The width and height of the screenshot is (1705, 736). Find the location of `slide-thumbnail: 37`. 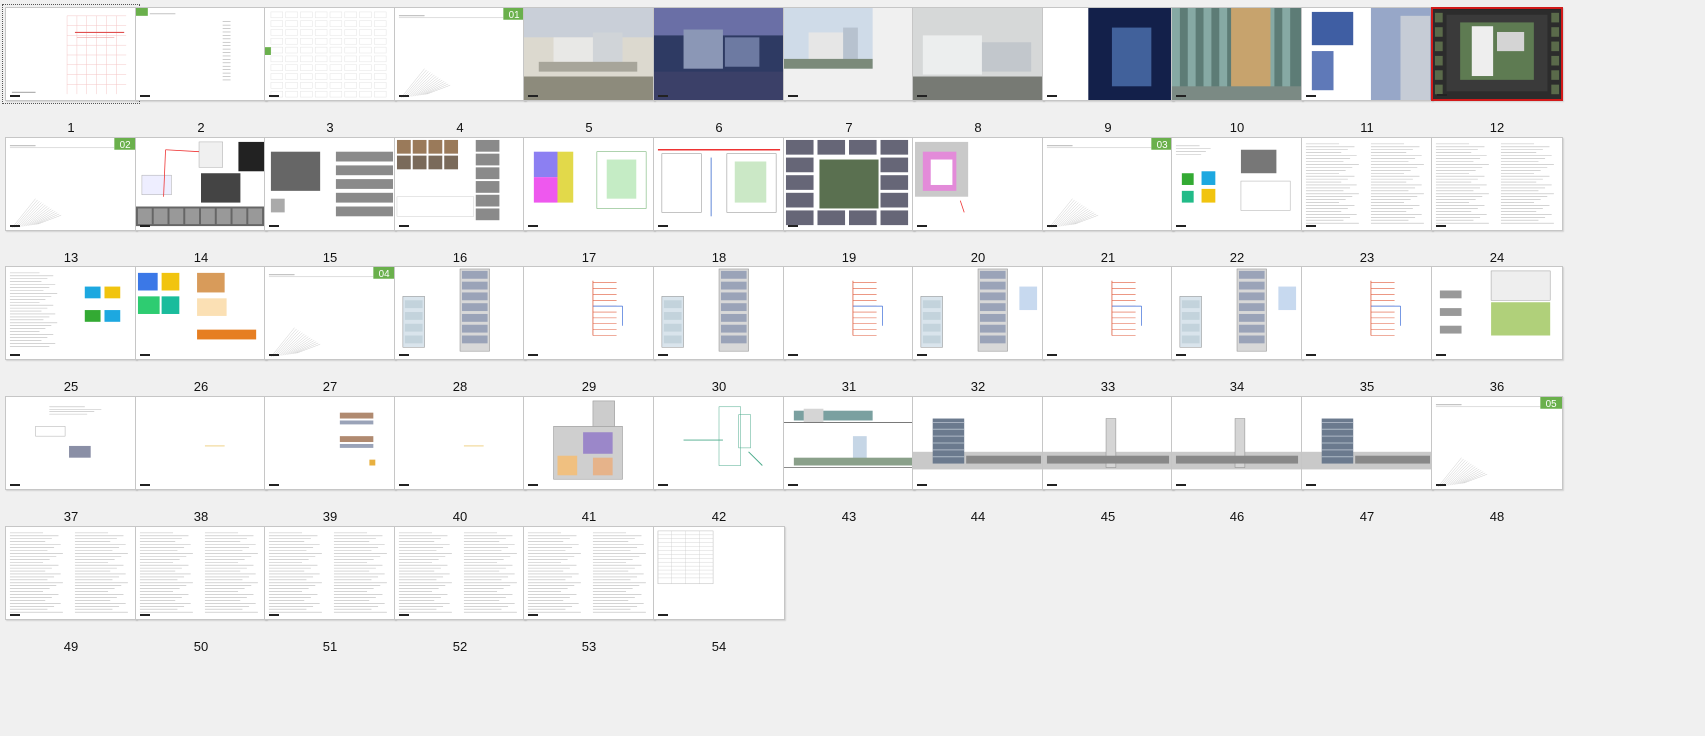

slide-thumbnail: 37 is located at coordinates (68, 456).